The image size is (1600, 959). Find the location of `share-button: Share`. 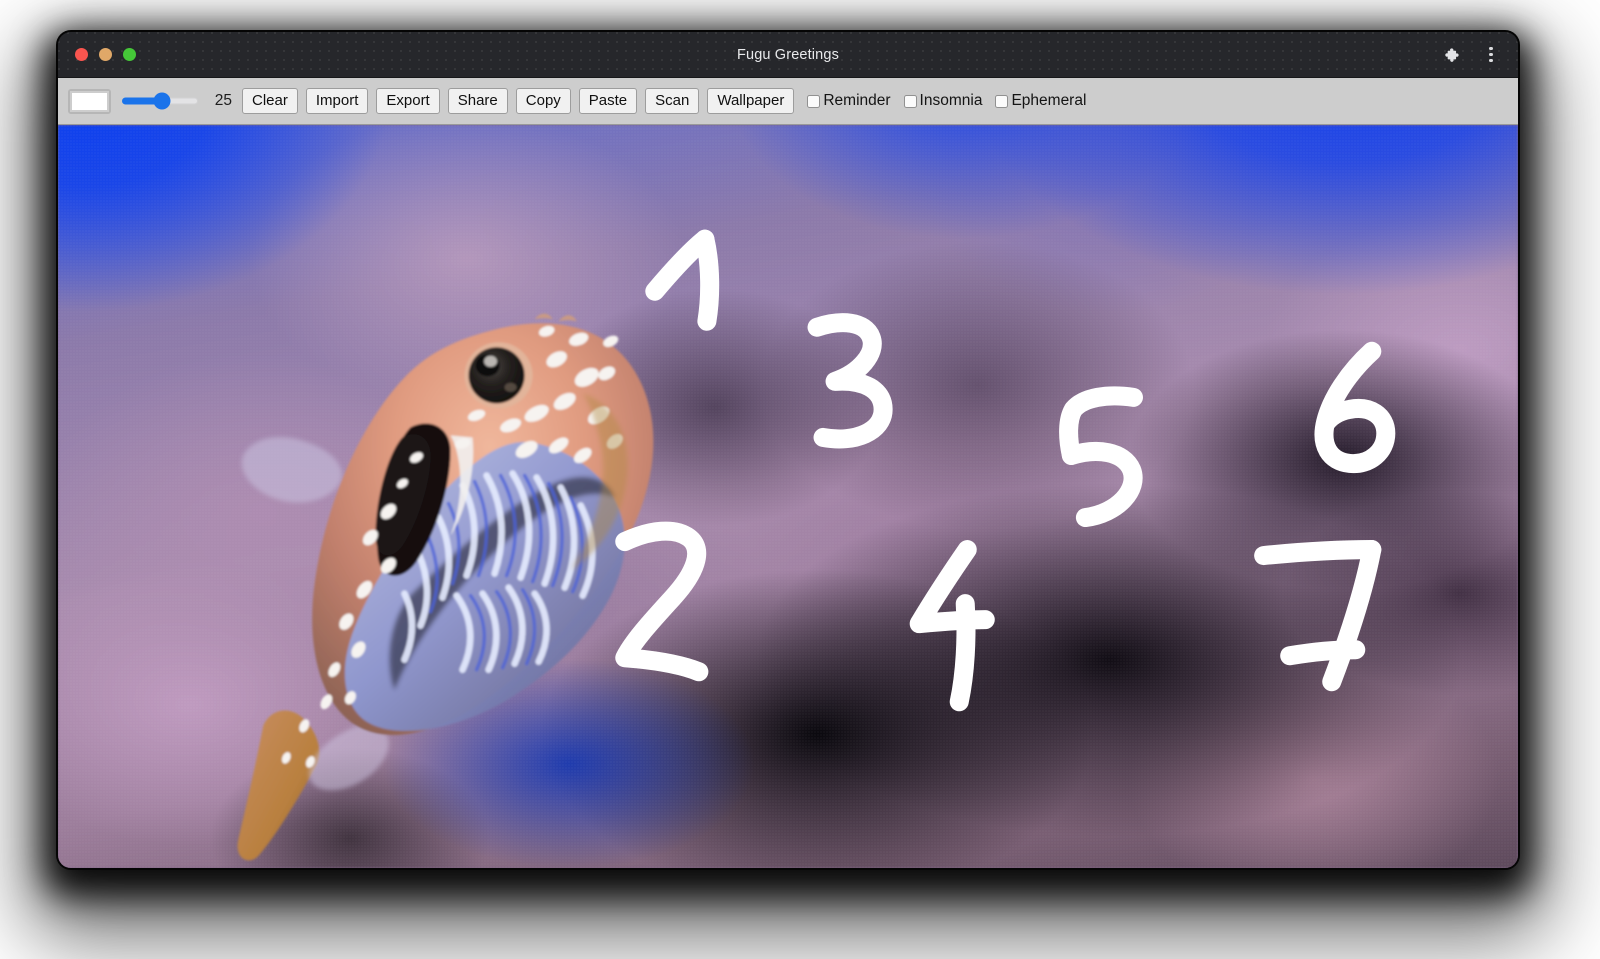

share-button: Share is located at coordinates (477, 101).